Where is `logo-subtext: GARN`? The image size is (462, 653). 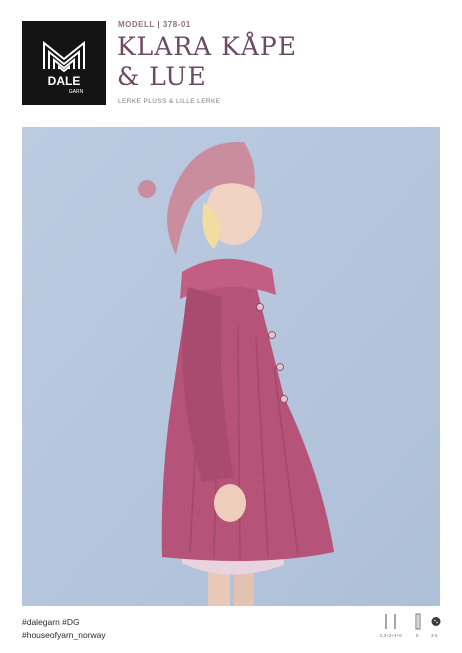
logo-subtext: GARN is located at coordinates (76, 92).